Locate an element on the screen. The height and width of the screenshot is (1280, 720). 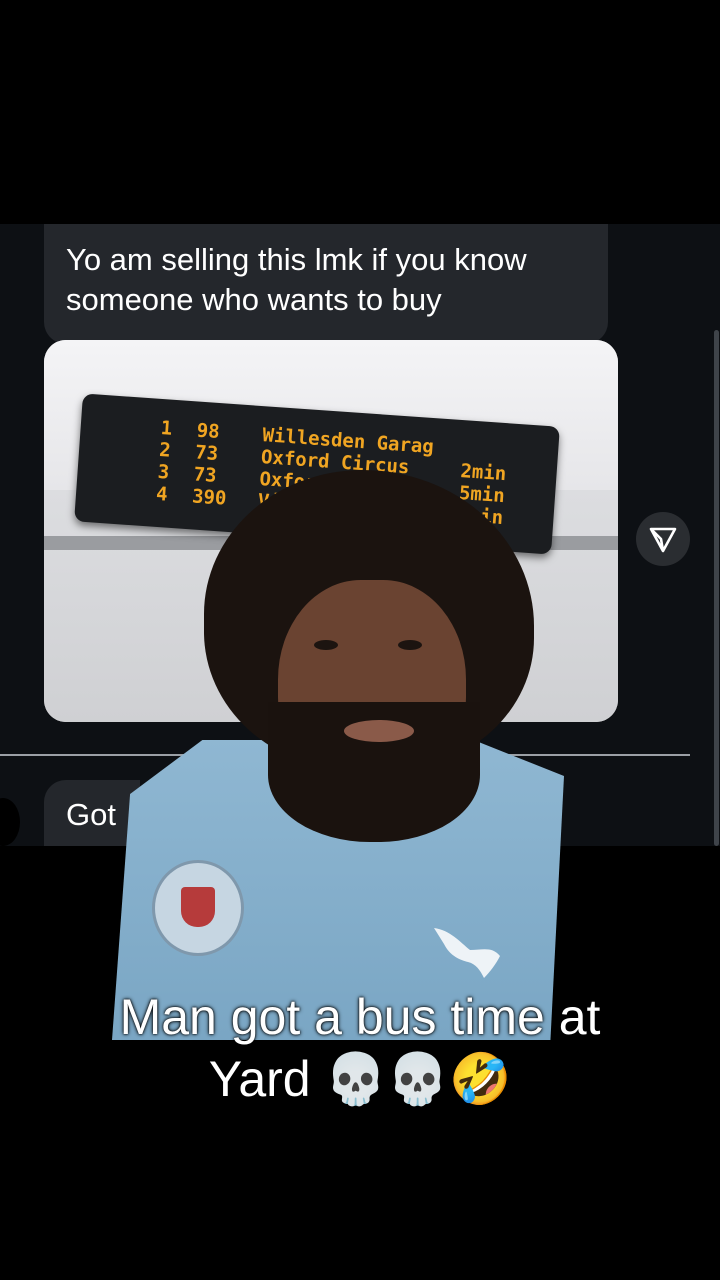
caption-line-1: Man got a bus time at is located at coordinates (360, 1017).